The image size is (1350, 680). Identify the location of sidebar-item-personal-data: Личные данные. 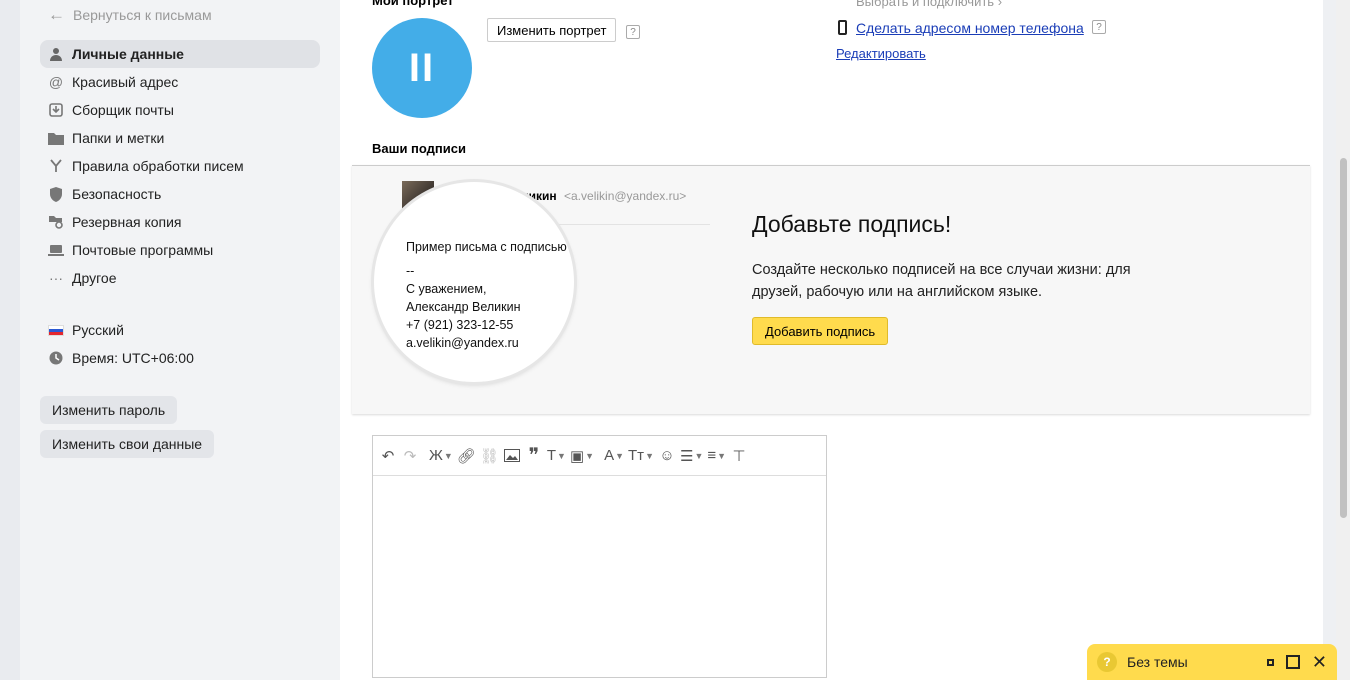
(180, 54).